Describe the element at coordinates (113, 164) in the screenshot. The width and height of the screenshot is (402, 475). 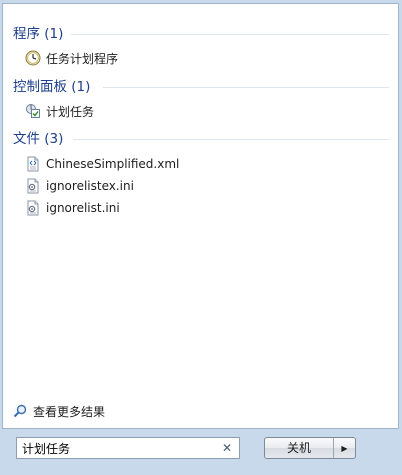
I see `result-item-label: ChineseSimplified.xml` at that location.